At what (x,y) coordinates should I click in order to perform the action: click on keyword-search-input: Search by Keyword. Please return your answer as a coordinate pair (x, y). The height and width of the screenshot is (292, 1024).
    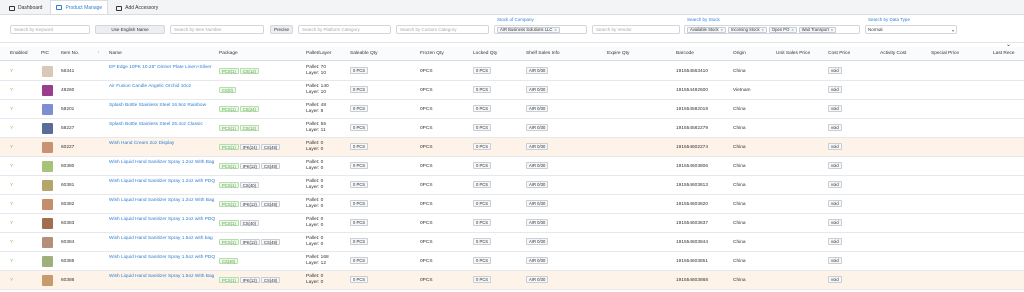
    Looking at the image, I should click on (50, 29).